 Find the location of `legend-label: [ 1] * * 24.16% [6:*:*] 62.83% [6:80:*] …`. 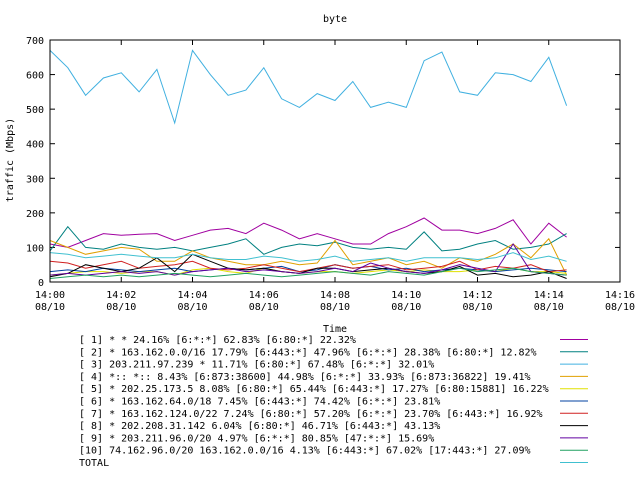

legend-label: [ 1] * * 24.16% [6:*:*] 62.83% [6:80:*] … is located at coordinates (217, 340).